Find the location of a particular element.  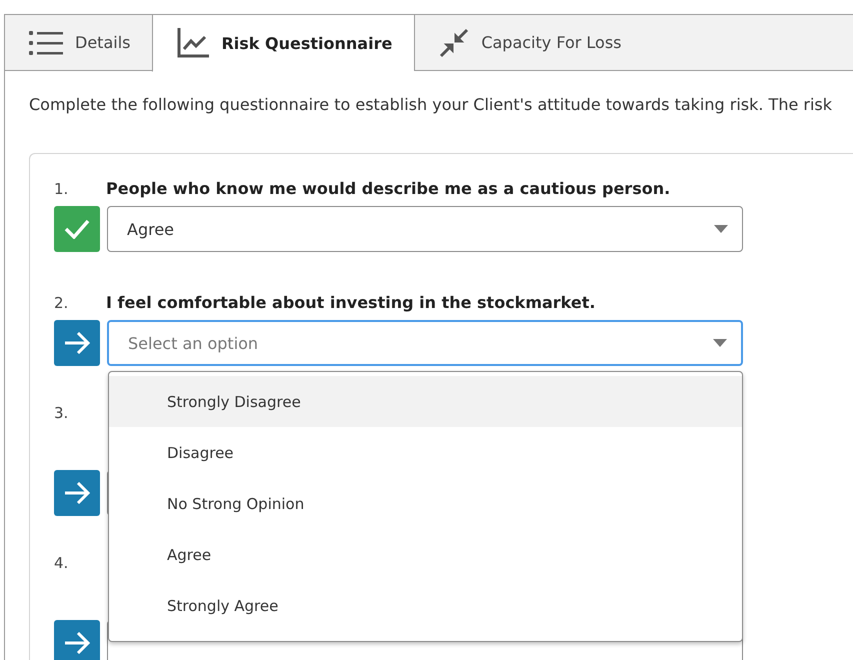

tab: Details is located at coordinates (78, 42).